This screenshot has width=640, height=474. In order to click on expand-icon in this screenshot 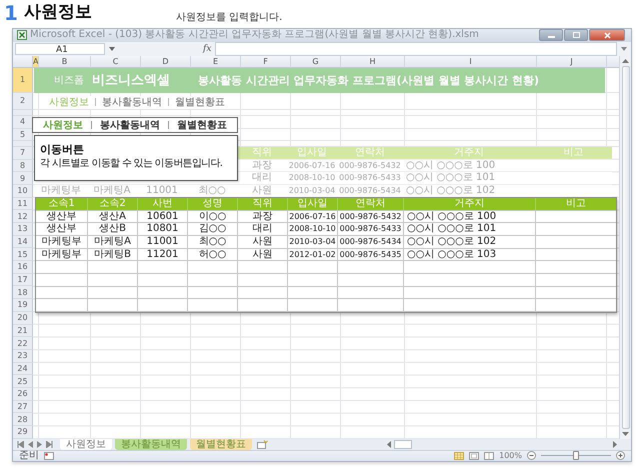, I will do `click(624, 48)`.